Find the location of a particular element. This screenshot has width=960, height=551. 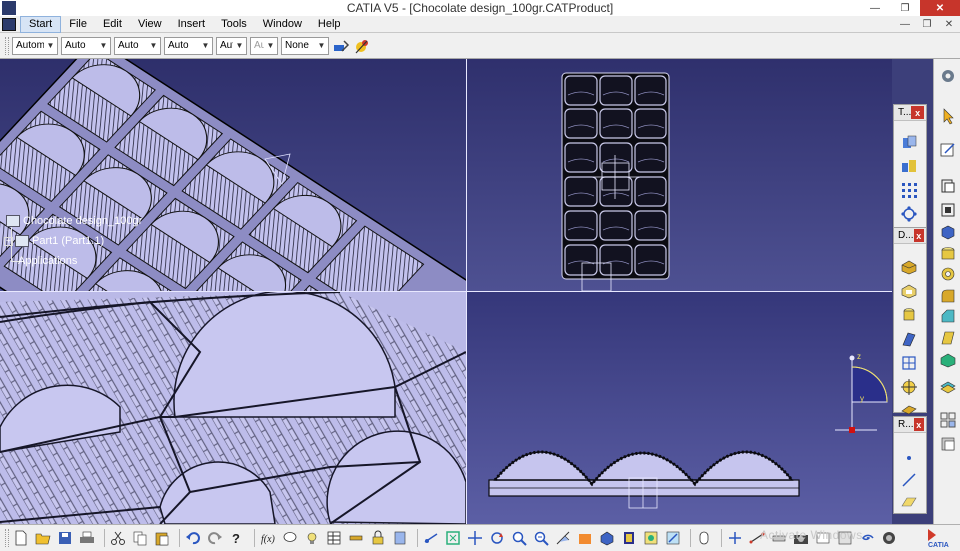

view-mode-icon is located at coordinates (629, 538).